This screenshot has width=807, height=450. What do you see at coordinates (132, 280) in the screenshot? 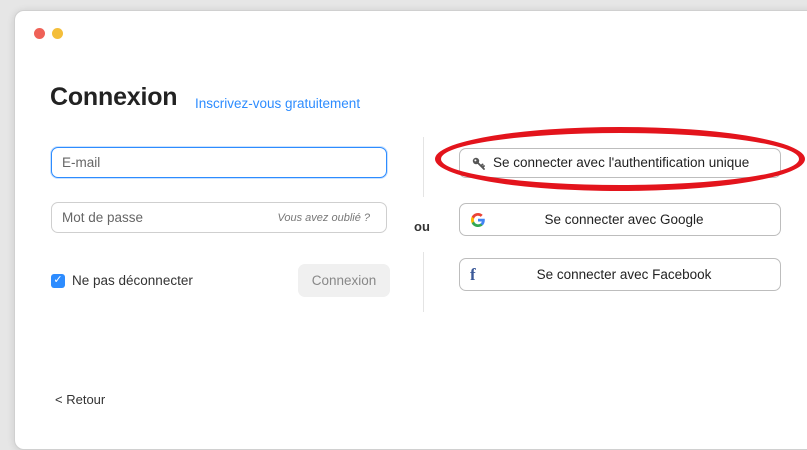
I see `keep-signed-in-label: Ne pas déconnecter` at bounding box center [132, 280].